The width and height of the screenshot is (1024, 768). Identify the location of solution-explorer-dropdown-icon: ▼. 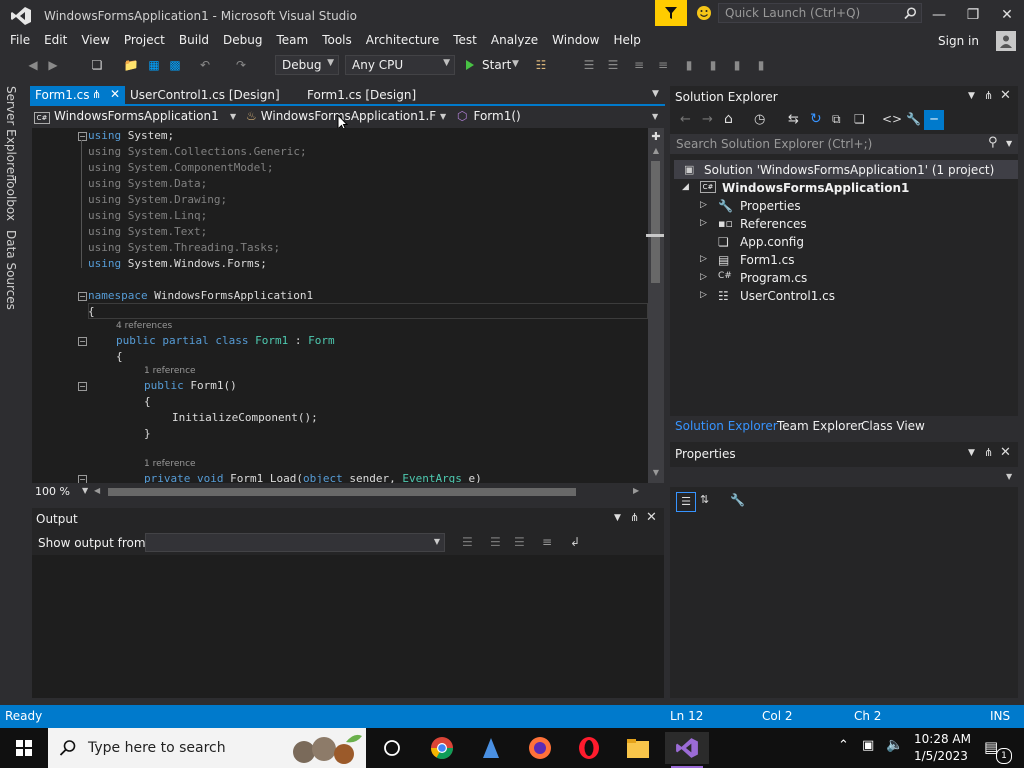
(971, 96).